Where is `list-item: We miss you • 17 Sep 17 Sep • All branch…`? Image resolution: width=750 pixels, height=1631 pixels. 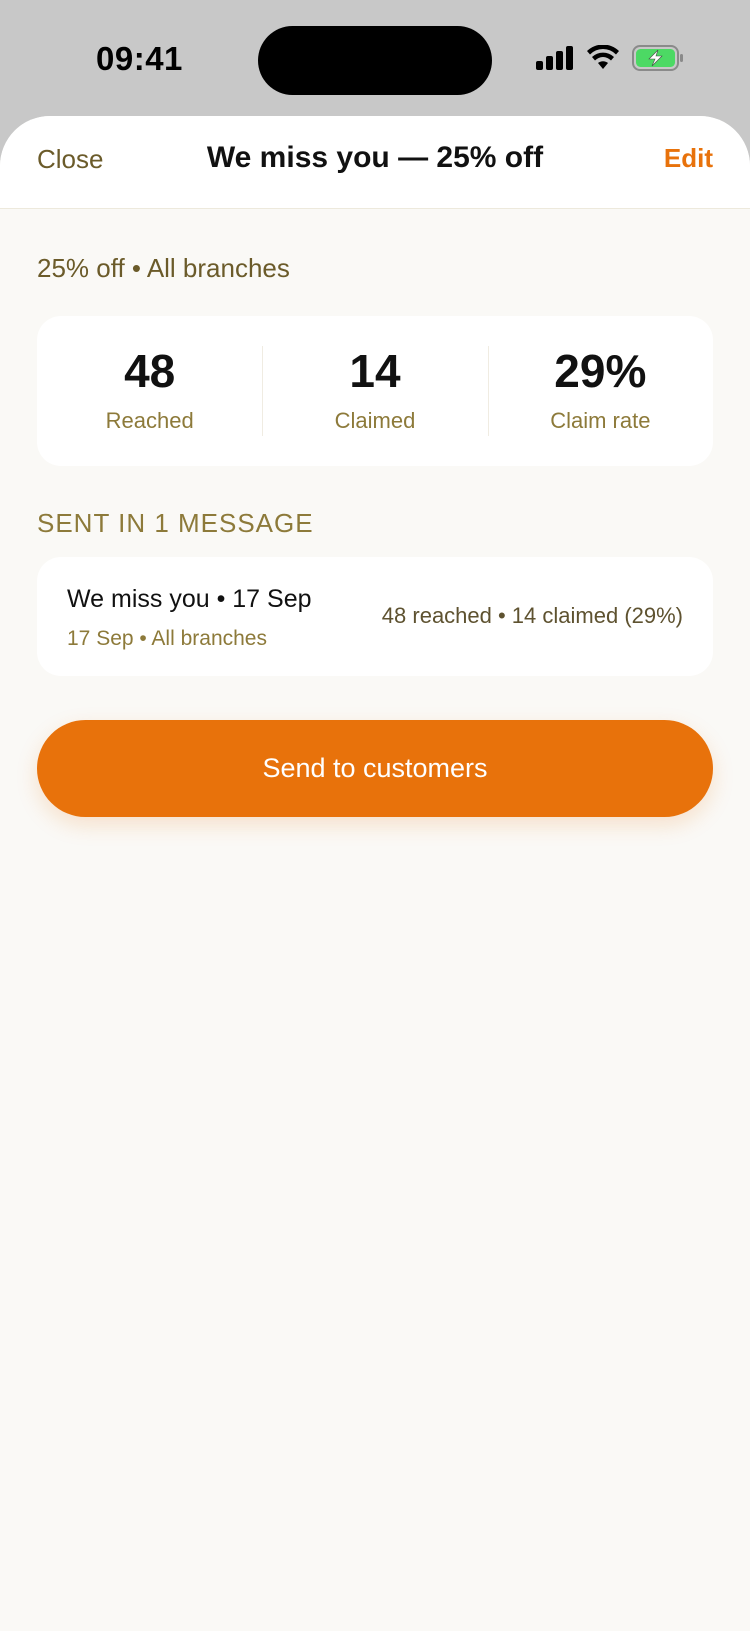
list-item: We miss you • 17 Sep 17 Sep • All branch… is located at coordinates (375, 616).